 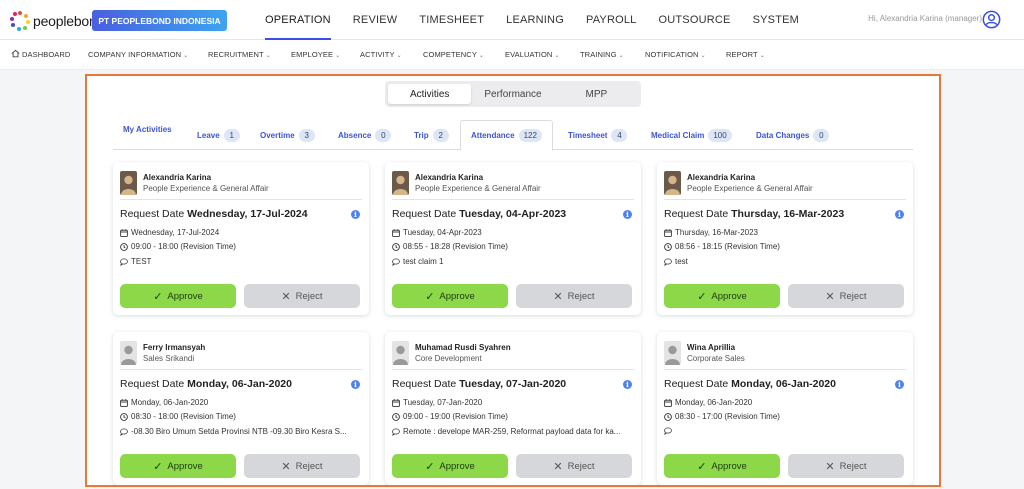 What do you see at coordinates (430, 94) in the screenshot?
I see `segment-activities: Activities` at bounding box center [430, 94].